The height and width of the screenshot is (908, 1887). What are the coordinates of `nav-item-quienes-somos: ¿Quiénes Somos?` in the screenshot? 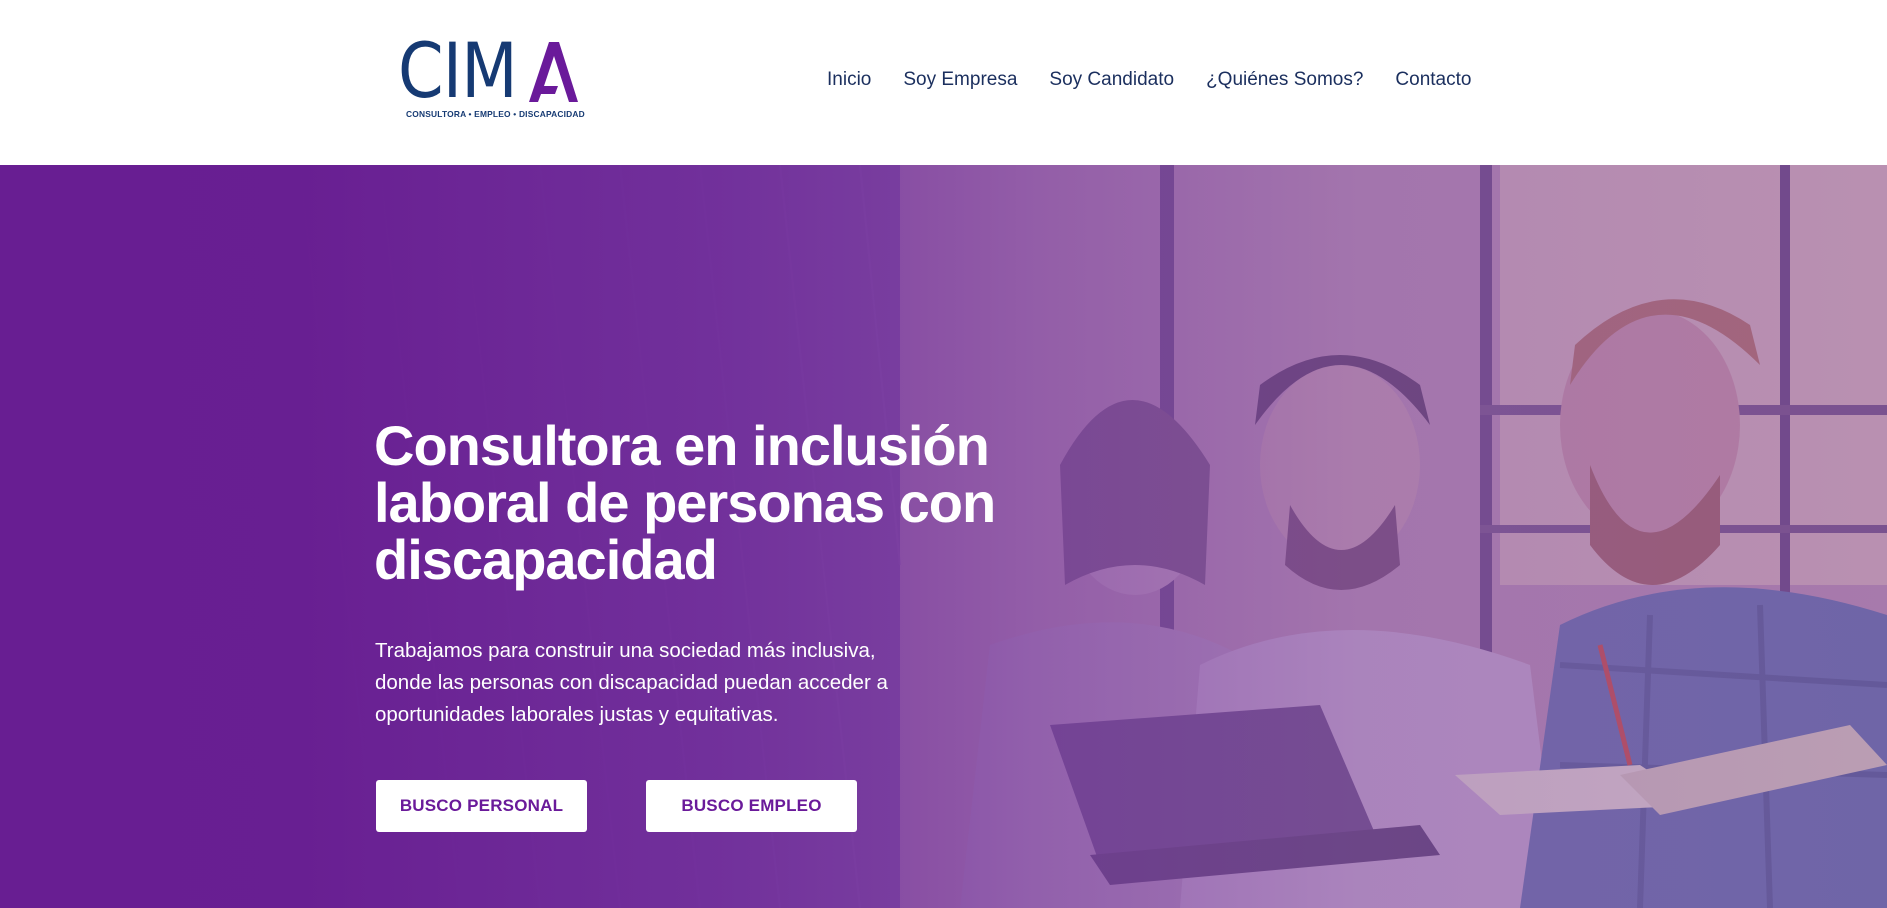 It's located at (1284, 80).